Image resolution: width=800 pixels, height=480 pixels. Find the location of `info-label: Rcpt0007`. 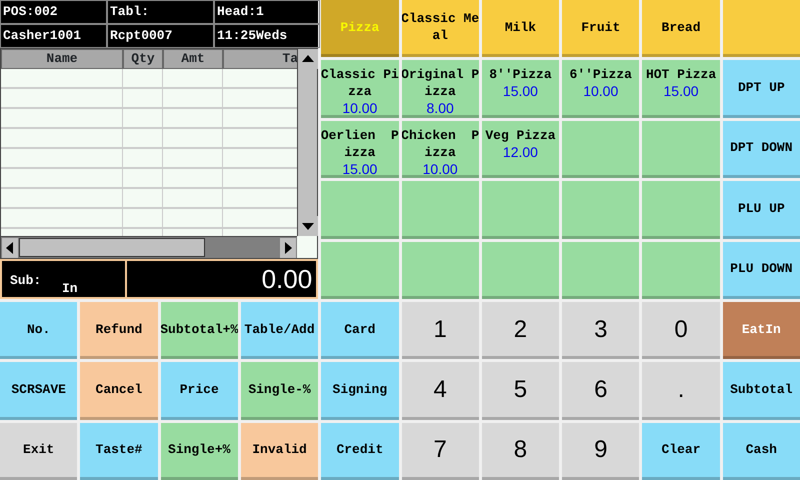

info-label: Rcpt0007 is located at coordinates (160, 36).